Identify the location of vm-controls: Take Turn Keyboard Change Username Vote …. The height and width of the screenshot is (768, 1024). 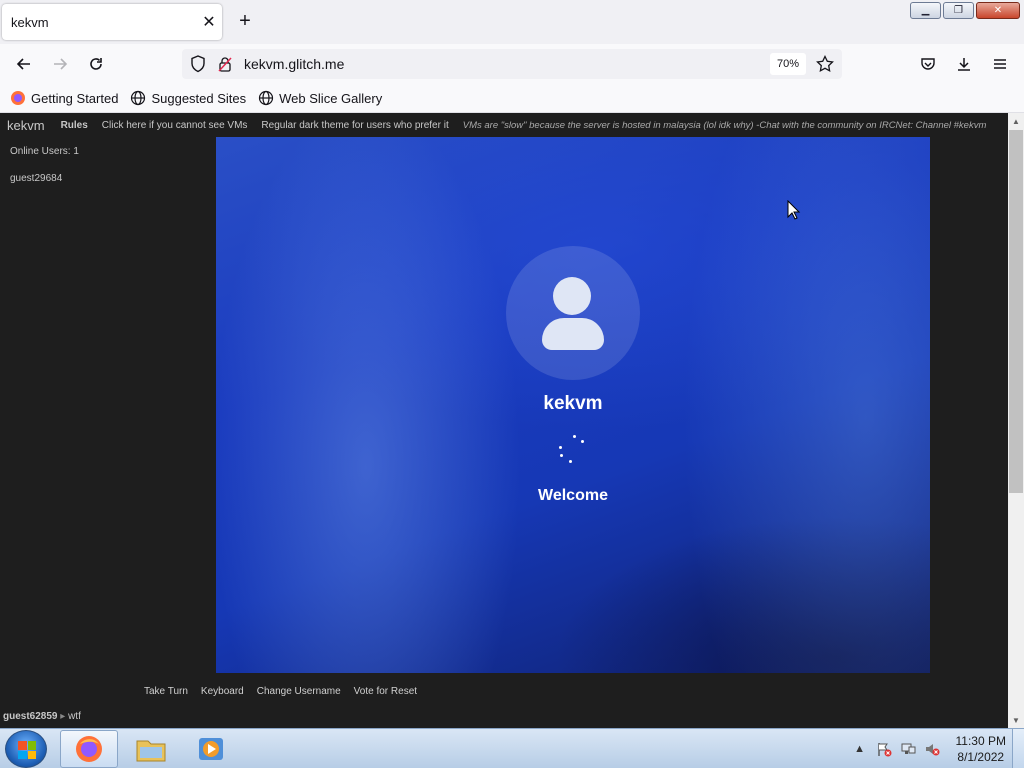
(280, 691).